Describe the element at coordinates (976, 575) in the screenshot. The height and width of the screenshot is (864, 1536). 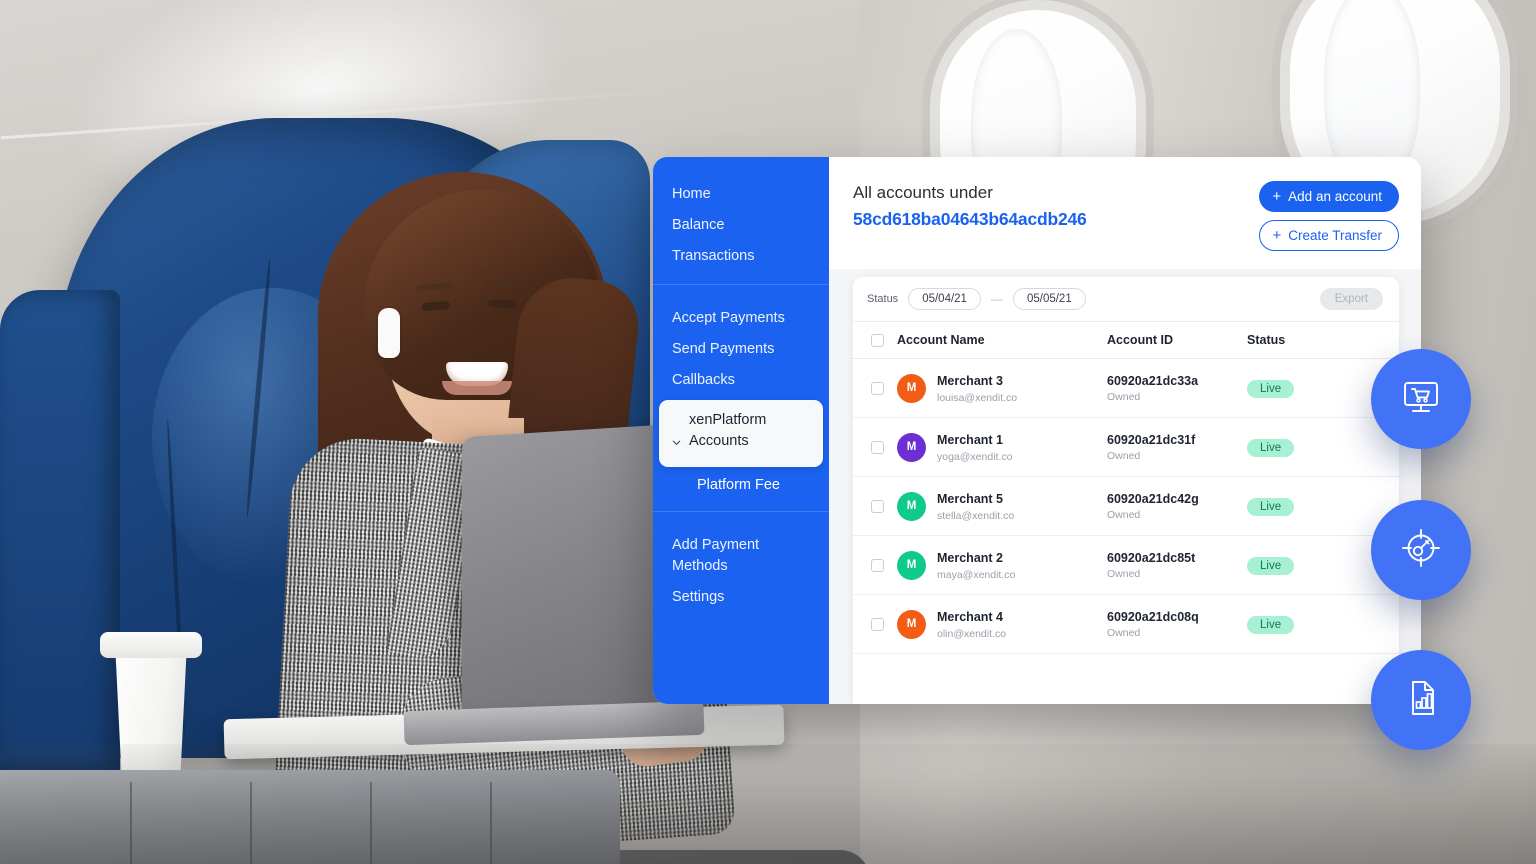
I see `account-email: maya@xendit.co` at that location.